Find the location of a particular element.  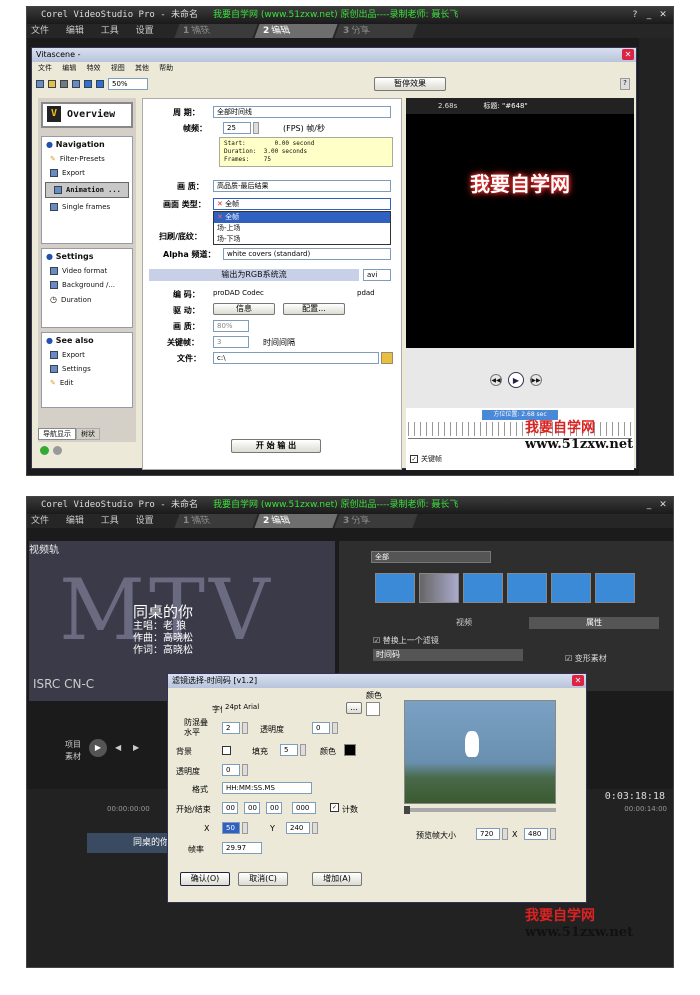

nav-item-export: Export is located at coordinates (87, 173).